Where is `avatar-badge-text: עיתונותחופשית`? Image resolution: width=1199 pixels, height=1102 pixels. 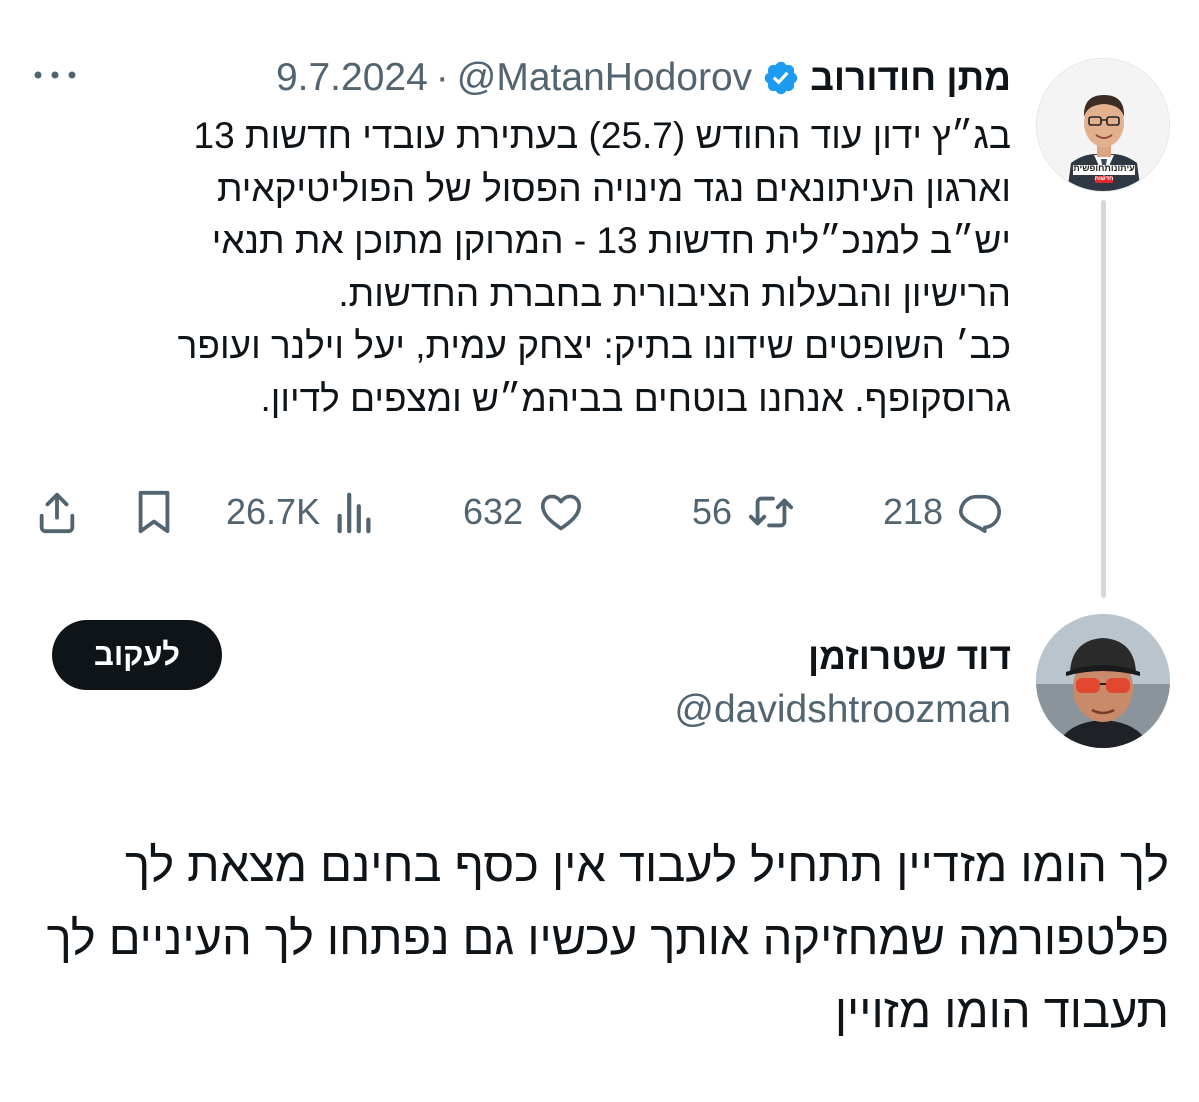 avatar-badge-text: עיתונותחופשית is located at coordinates (1104, 168).